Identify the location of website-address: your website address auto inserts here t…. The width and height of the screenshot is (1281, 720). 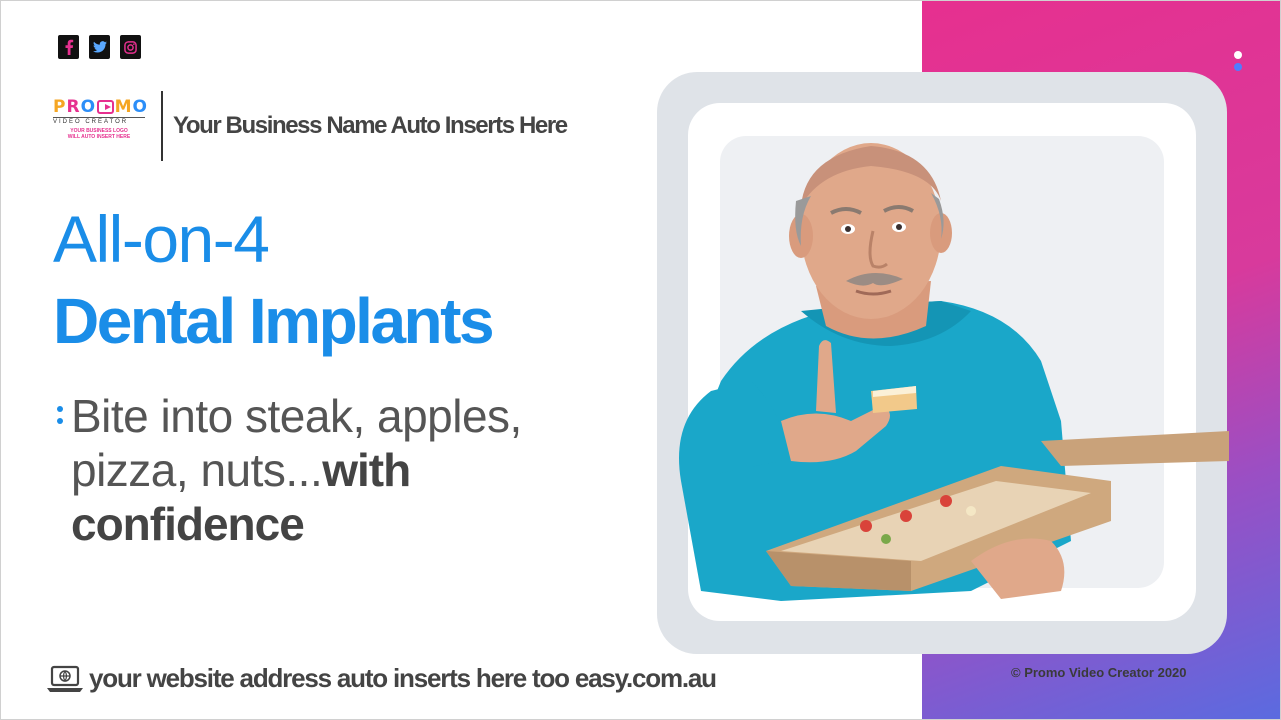
(403, 678).